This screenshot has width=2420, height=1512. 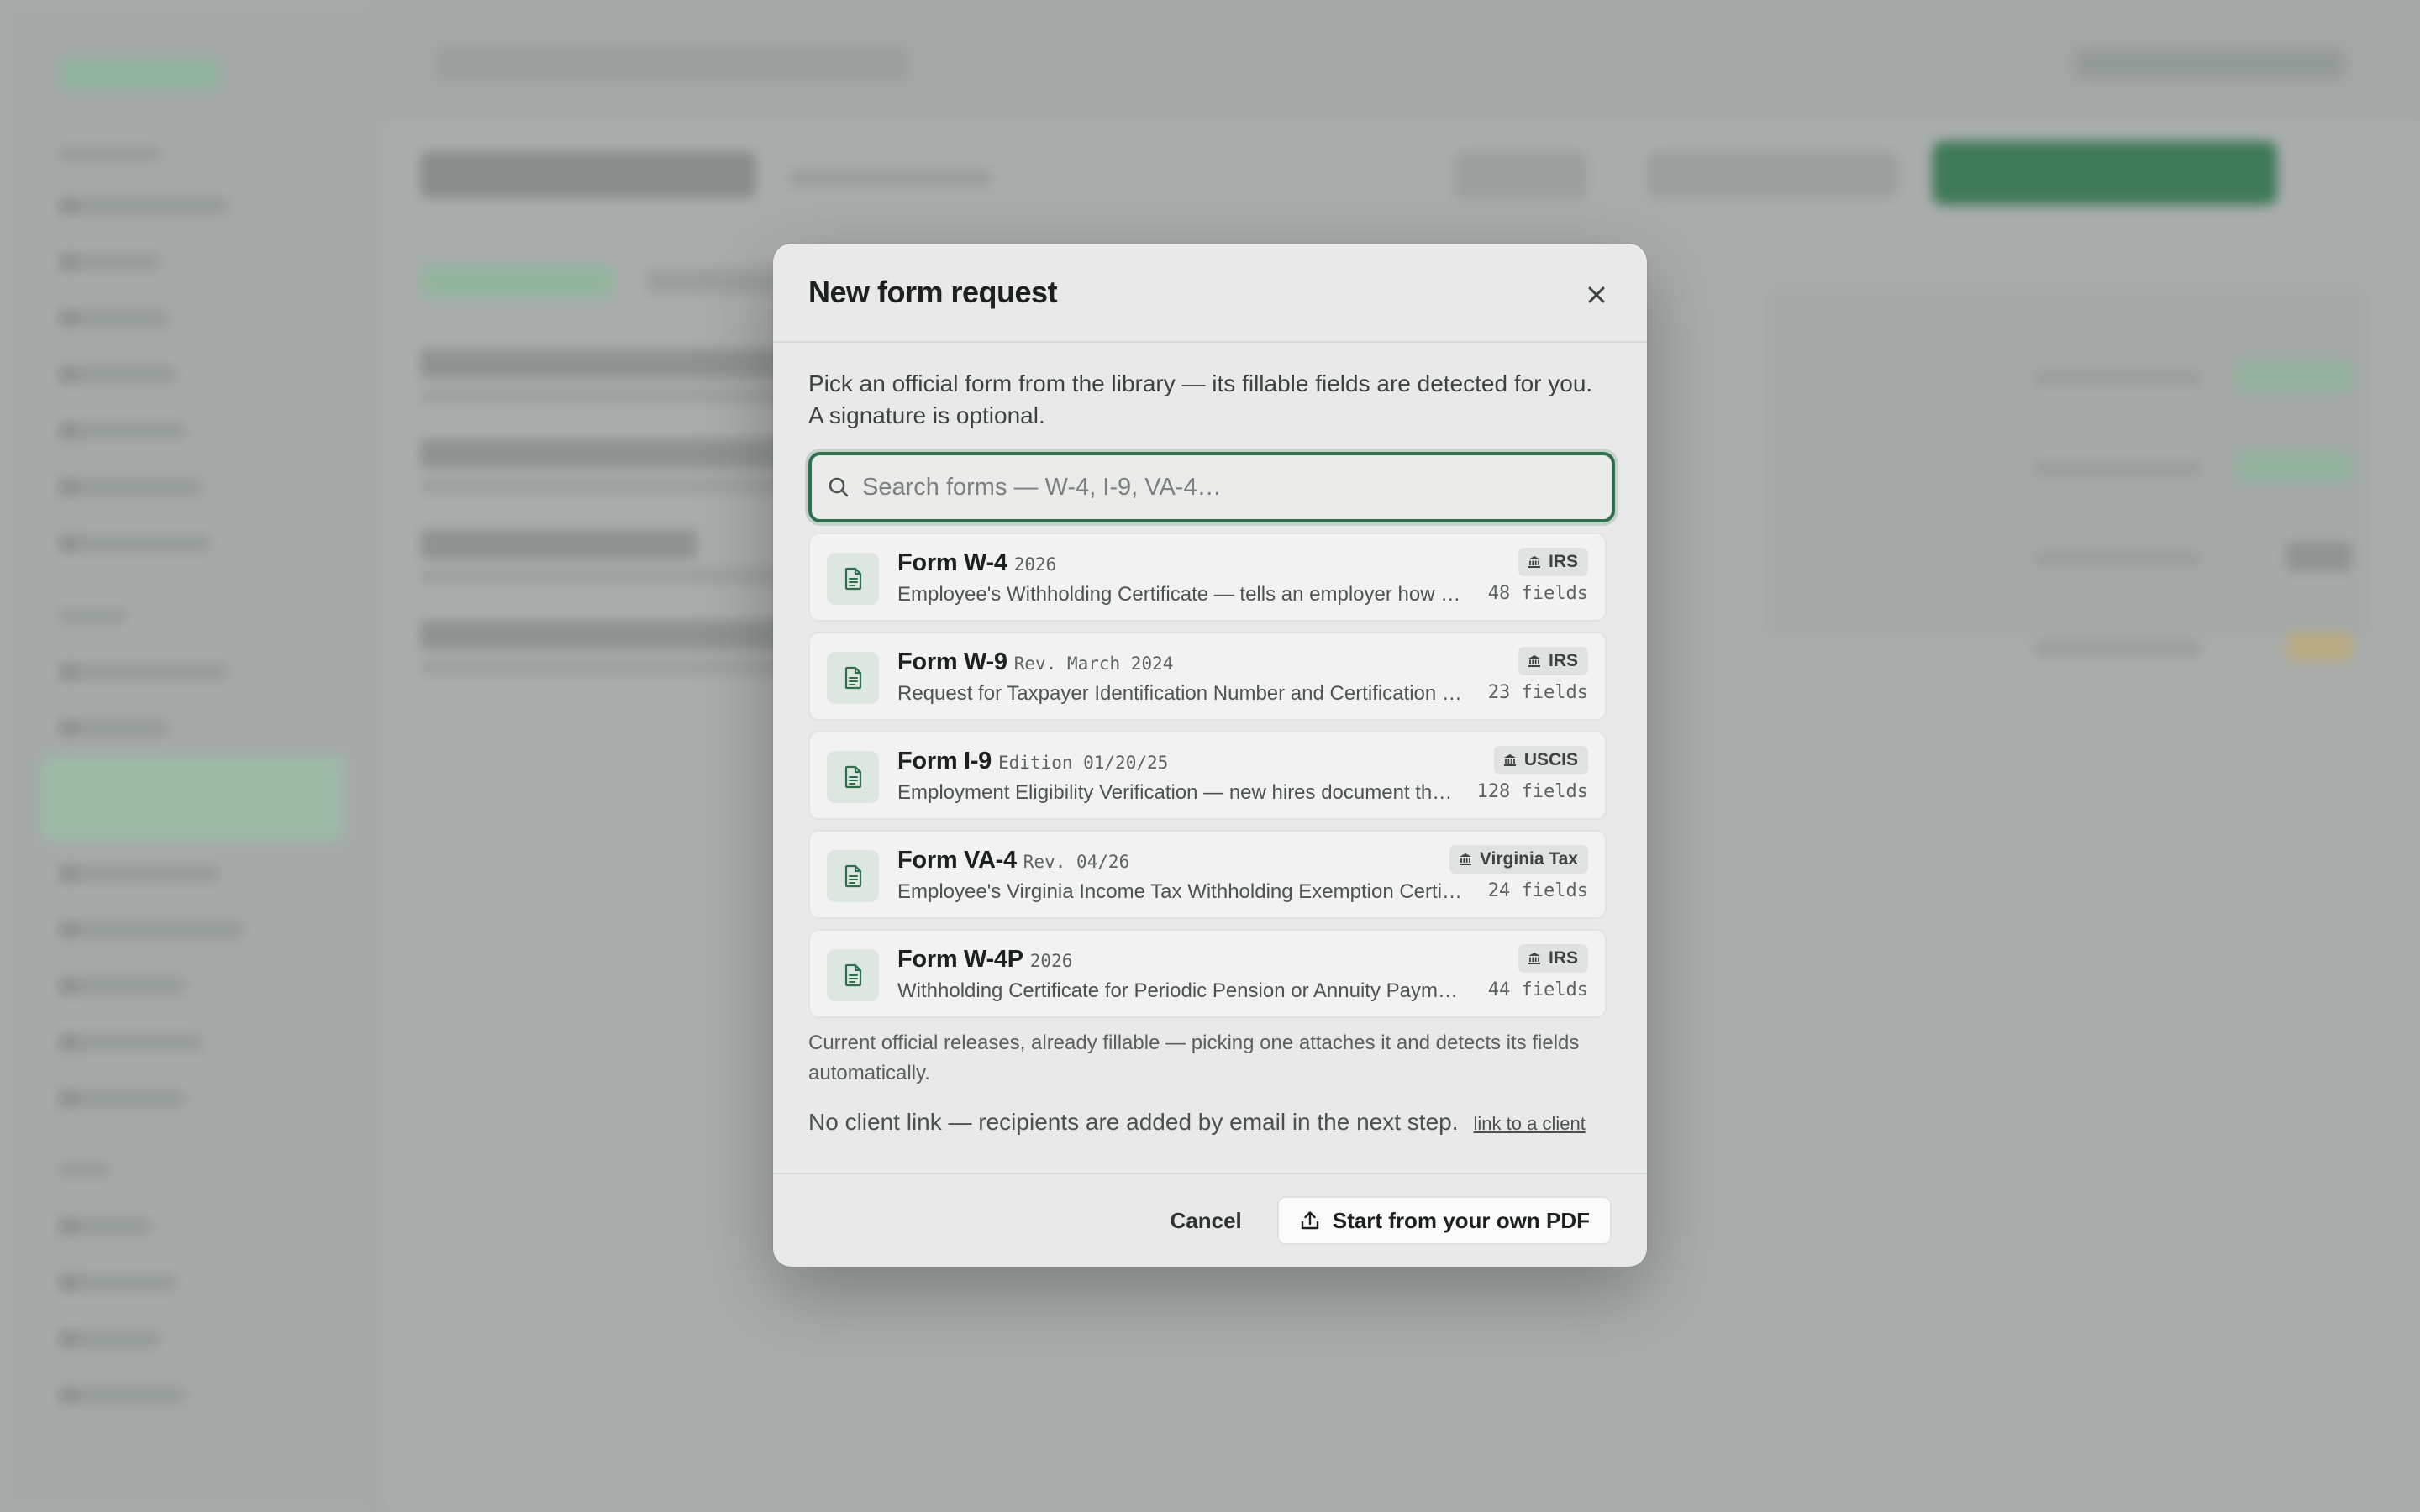 What do you see at coordinates (1532, 791) in the screenshot?
I see `field-count: 128 fields` at bounding box center [1532, 791].